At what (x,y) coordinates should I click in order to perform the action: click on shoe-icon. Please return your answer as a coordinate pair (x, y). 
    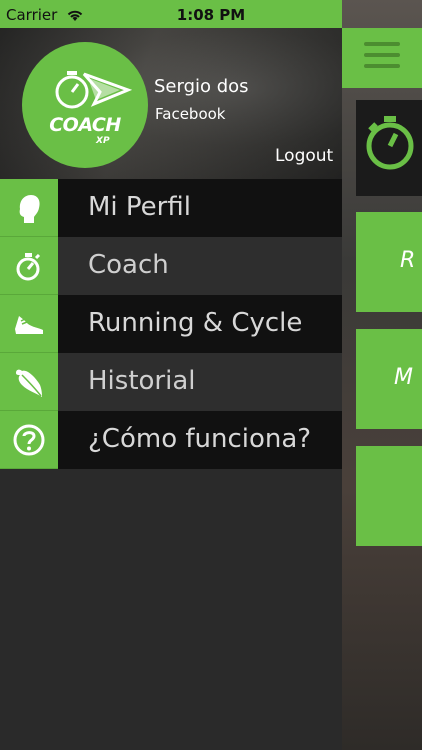
    Looking at the image, I should click on (29, 324).